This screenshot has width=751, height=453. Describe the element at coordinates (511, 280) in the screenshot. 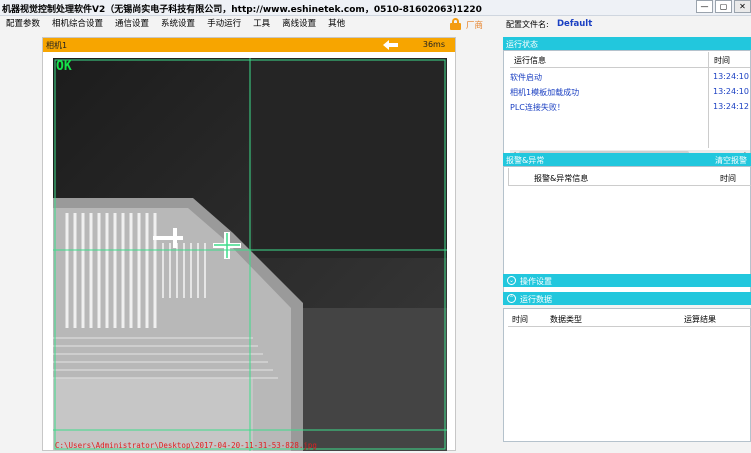

I see `chevron-down-icon: ⌄` at that location.